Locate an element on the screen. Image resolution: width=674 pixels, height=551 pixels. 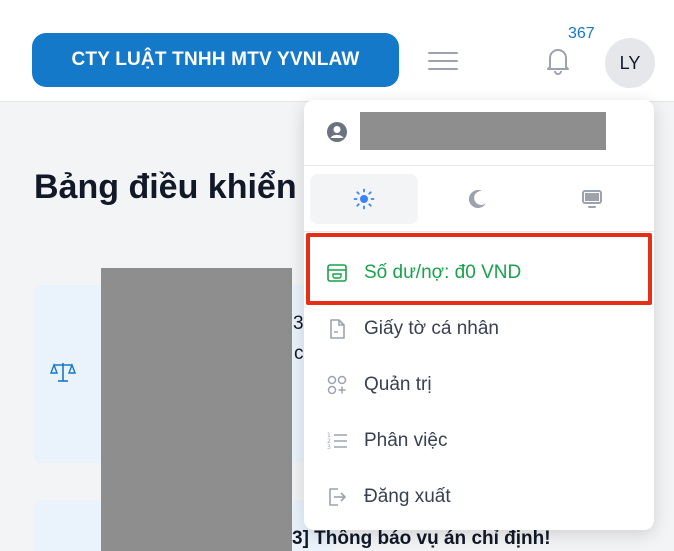
monitor-icon is located at coordinates (592, 199).